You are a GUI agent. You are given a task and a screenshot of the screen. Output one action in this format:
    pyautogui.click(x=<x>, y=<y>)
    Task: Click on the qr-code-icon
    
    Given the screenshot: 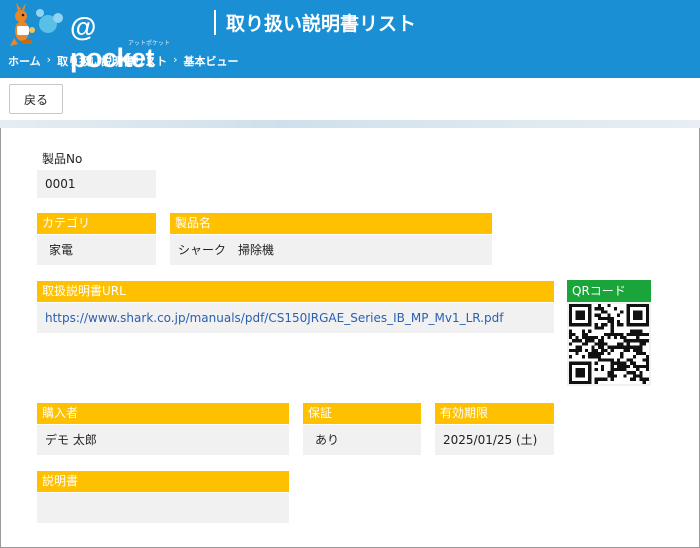 What is the action you would take?
    pyautogui.click(x=609, y=344)
    